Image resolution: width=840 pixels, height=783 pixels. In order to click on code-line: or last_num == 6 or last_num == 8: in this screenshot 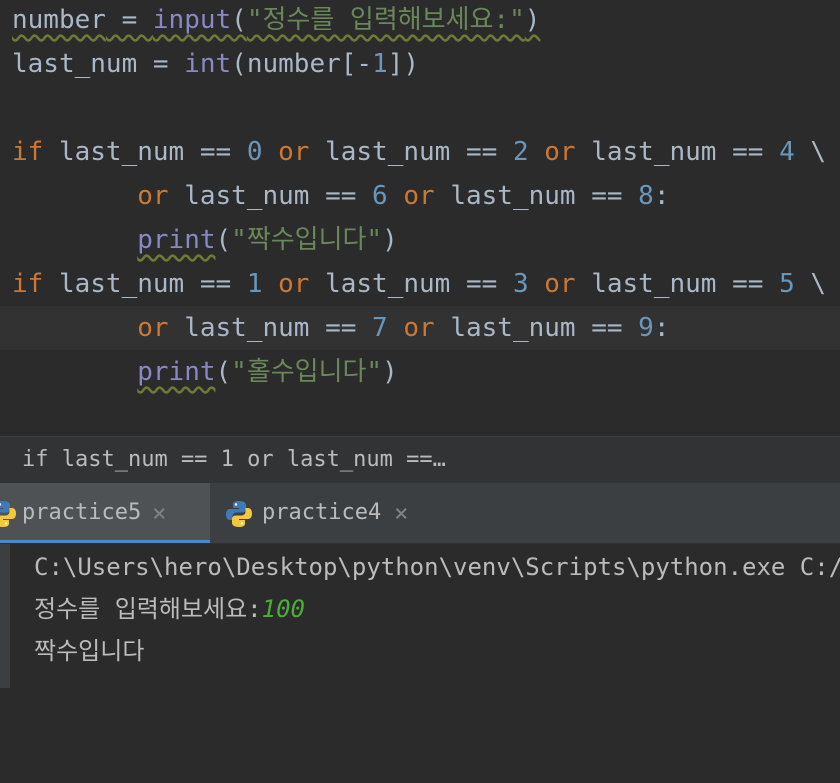, I will do `click(420, 196)`.